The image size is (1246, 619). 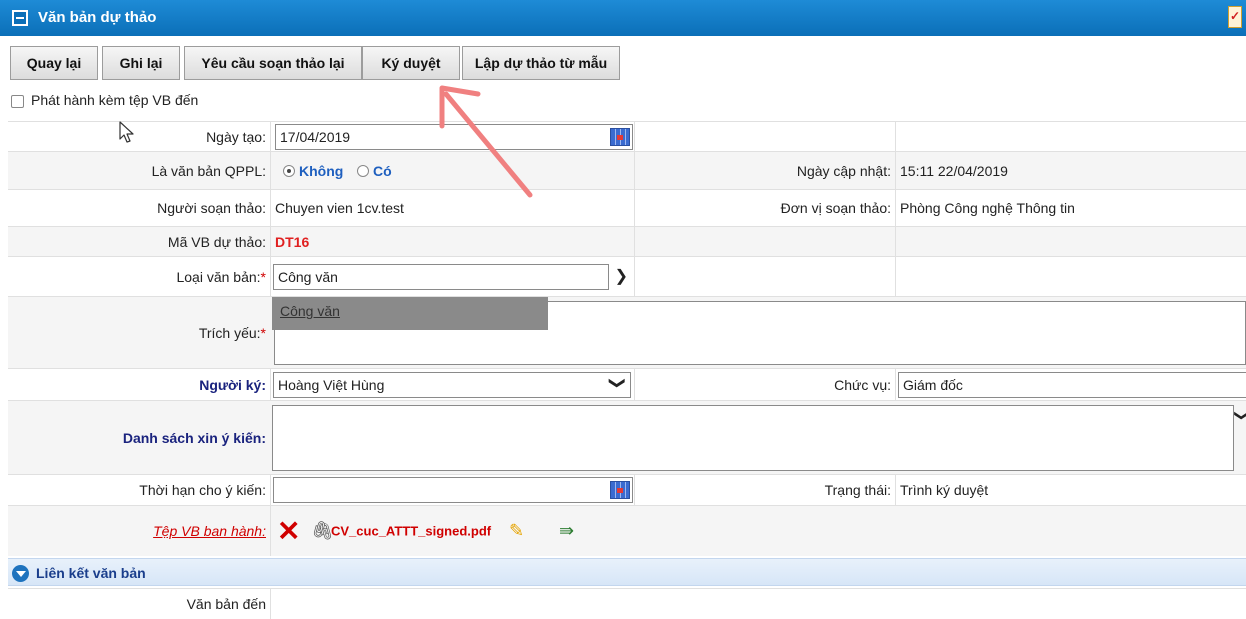 I want to click on created-date-input: 17/04/2019, so click(x=454, y=137).